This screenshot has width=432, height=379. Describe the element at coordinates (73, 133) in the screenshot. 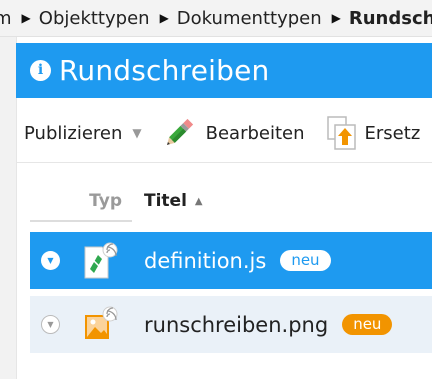

I see `publish-label: Publizieren` at that location.